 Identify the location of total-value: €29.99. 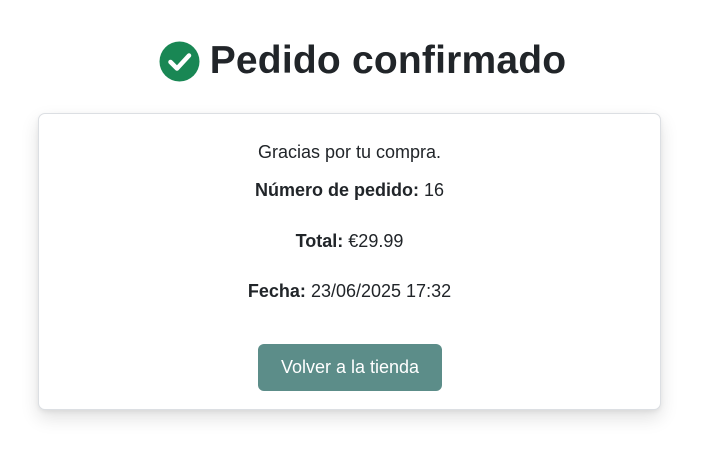
(376, 241).